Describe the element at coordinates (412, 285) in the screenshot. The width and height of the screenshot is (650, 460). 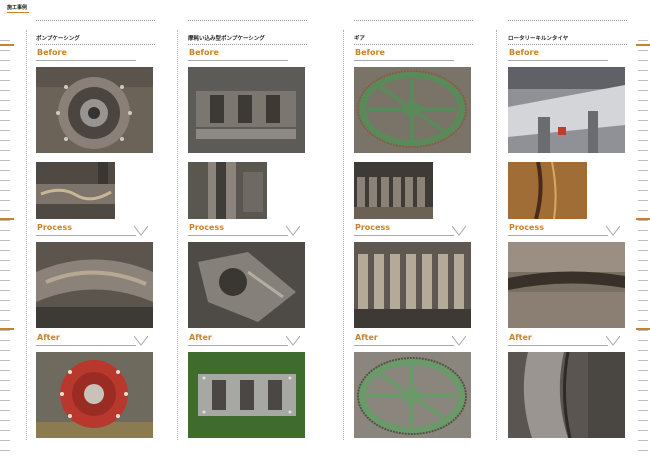
I see `photo-gear-teeth-rebuild` at that location.